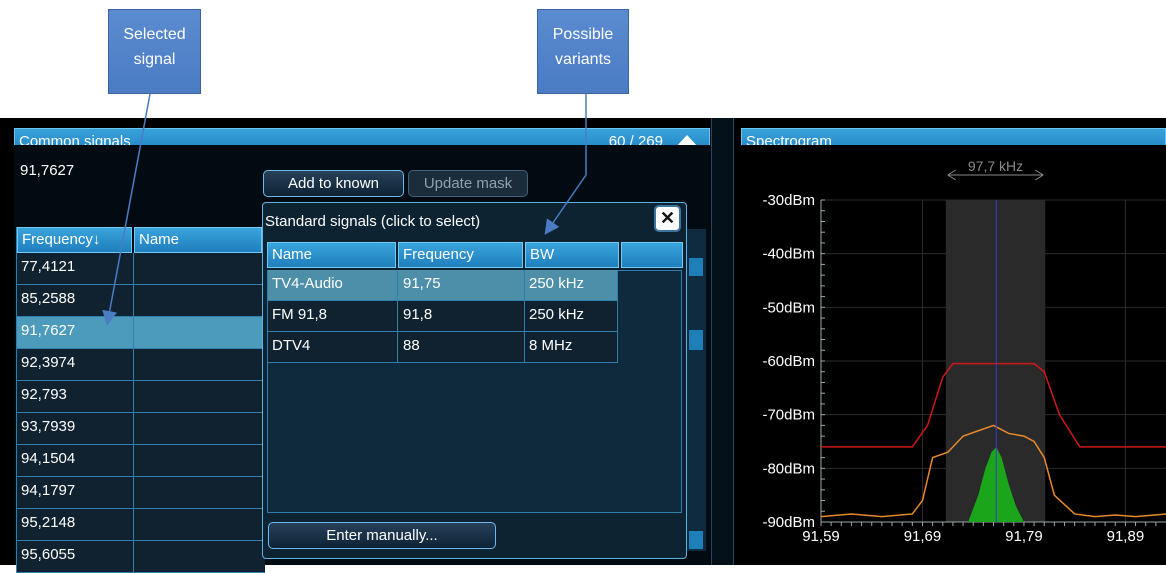 The height and width of the screenshot is (573, 1166). Describe the element at coordinates (696, 340) in the screenshot. I see `scroll-thumb` at that location.